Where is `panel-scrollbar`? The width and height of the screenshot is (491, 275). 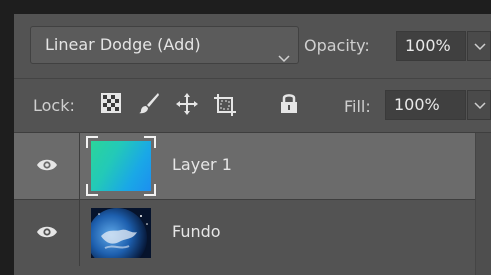
panel-scrollbar is located at coordinates (483, 204).